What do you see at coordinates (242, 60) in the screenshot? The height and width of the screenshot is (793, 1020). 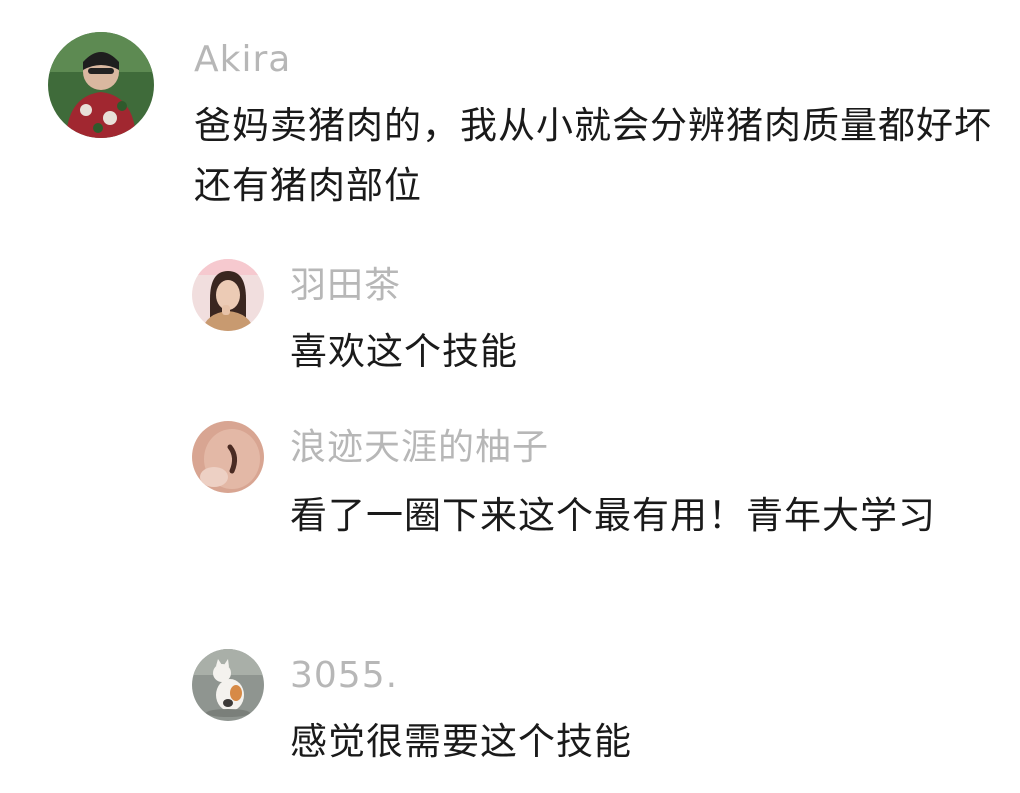 I see `comment-author: Akira` at bounding box center [242, 60].